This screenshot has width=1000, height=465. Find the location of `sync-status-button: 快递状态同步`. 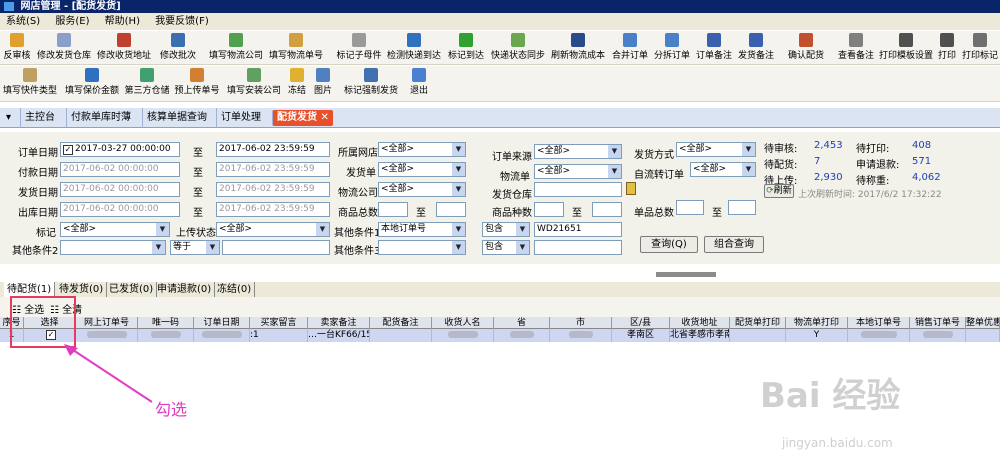

sync-status-button: 快递状态同步 is located at coordinates (518, 47).